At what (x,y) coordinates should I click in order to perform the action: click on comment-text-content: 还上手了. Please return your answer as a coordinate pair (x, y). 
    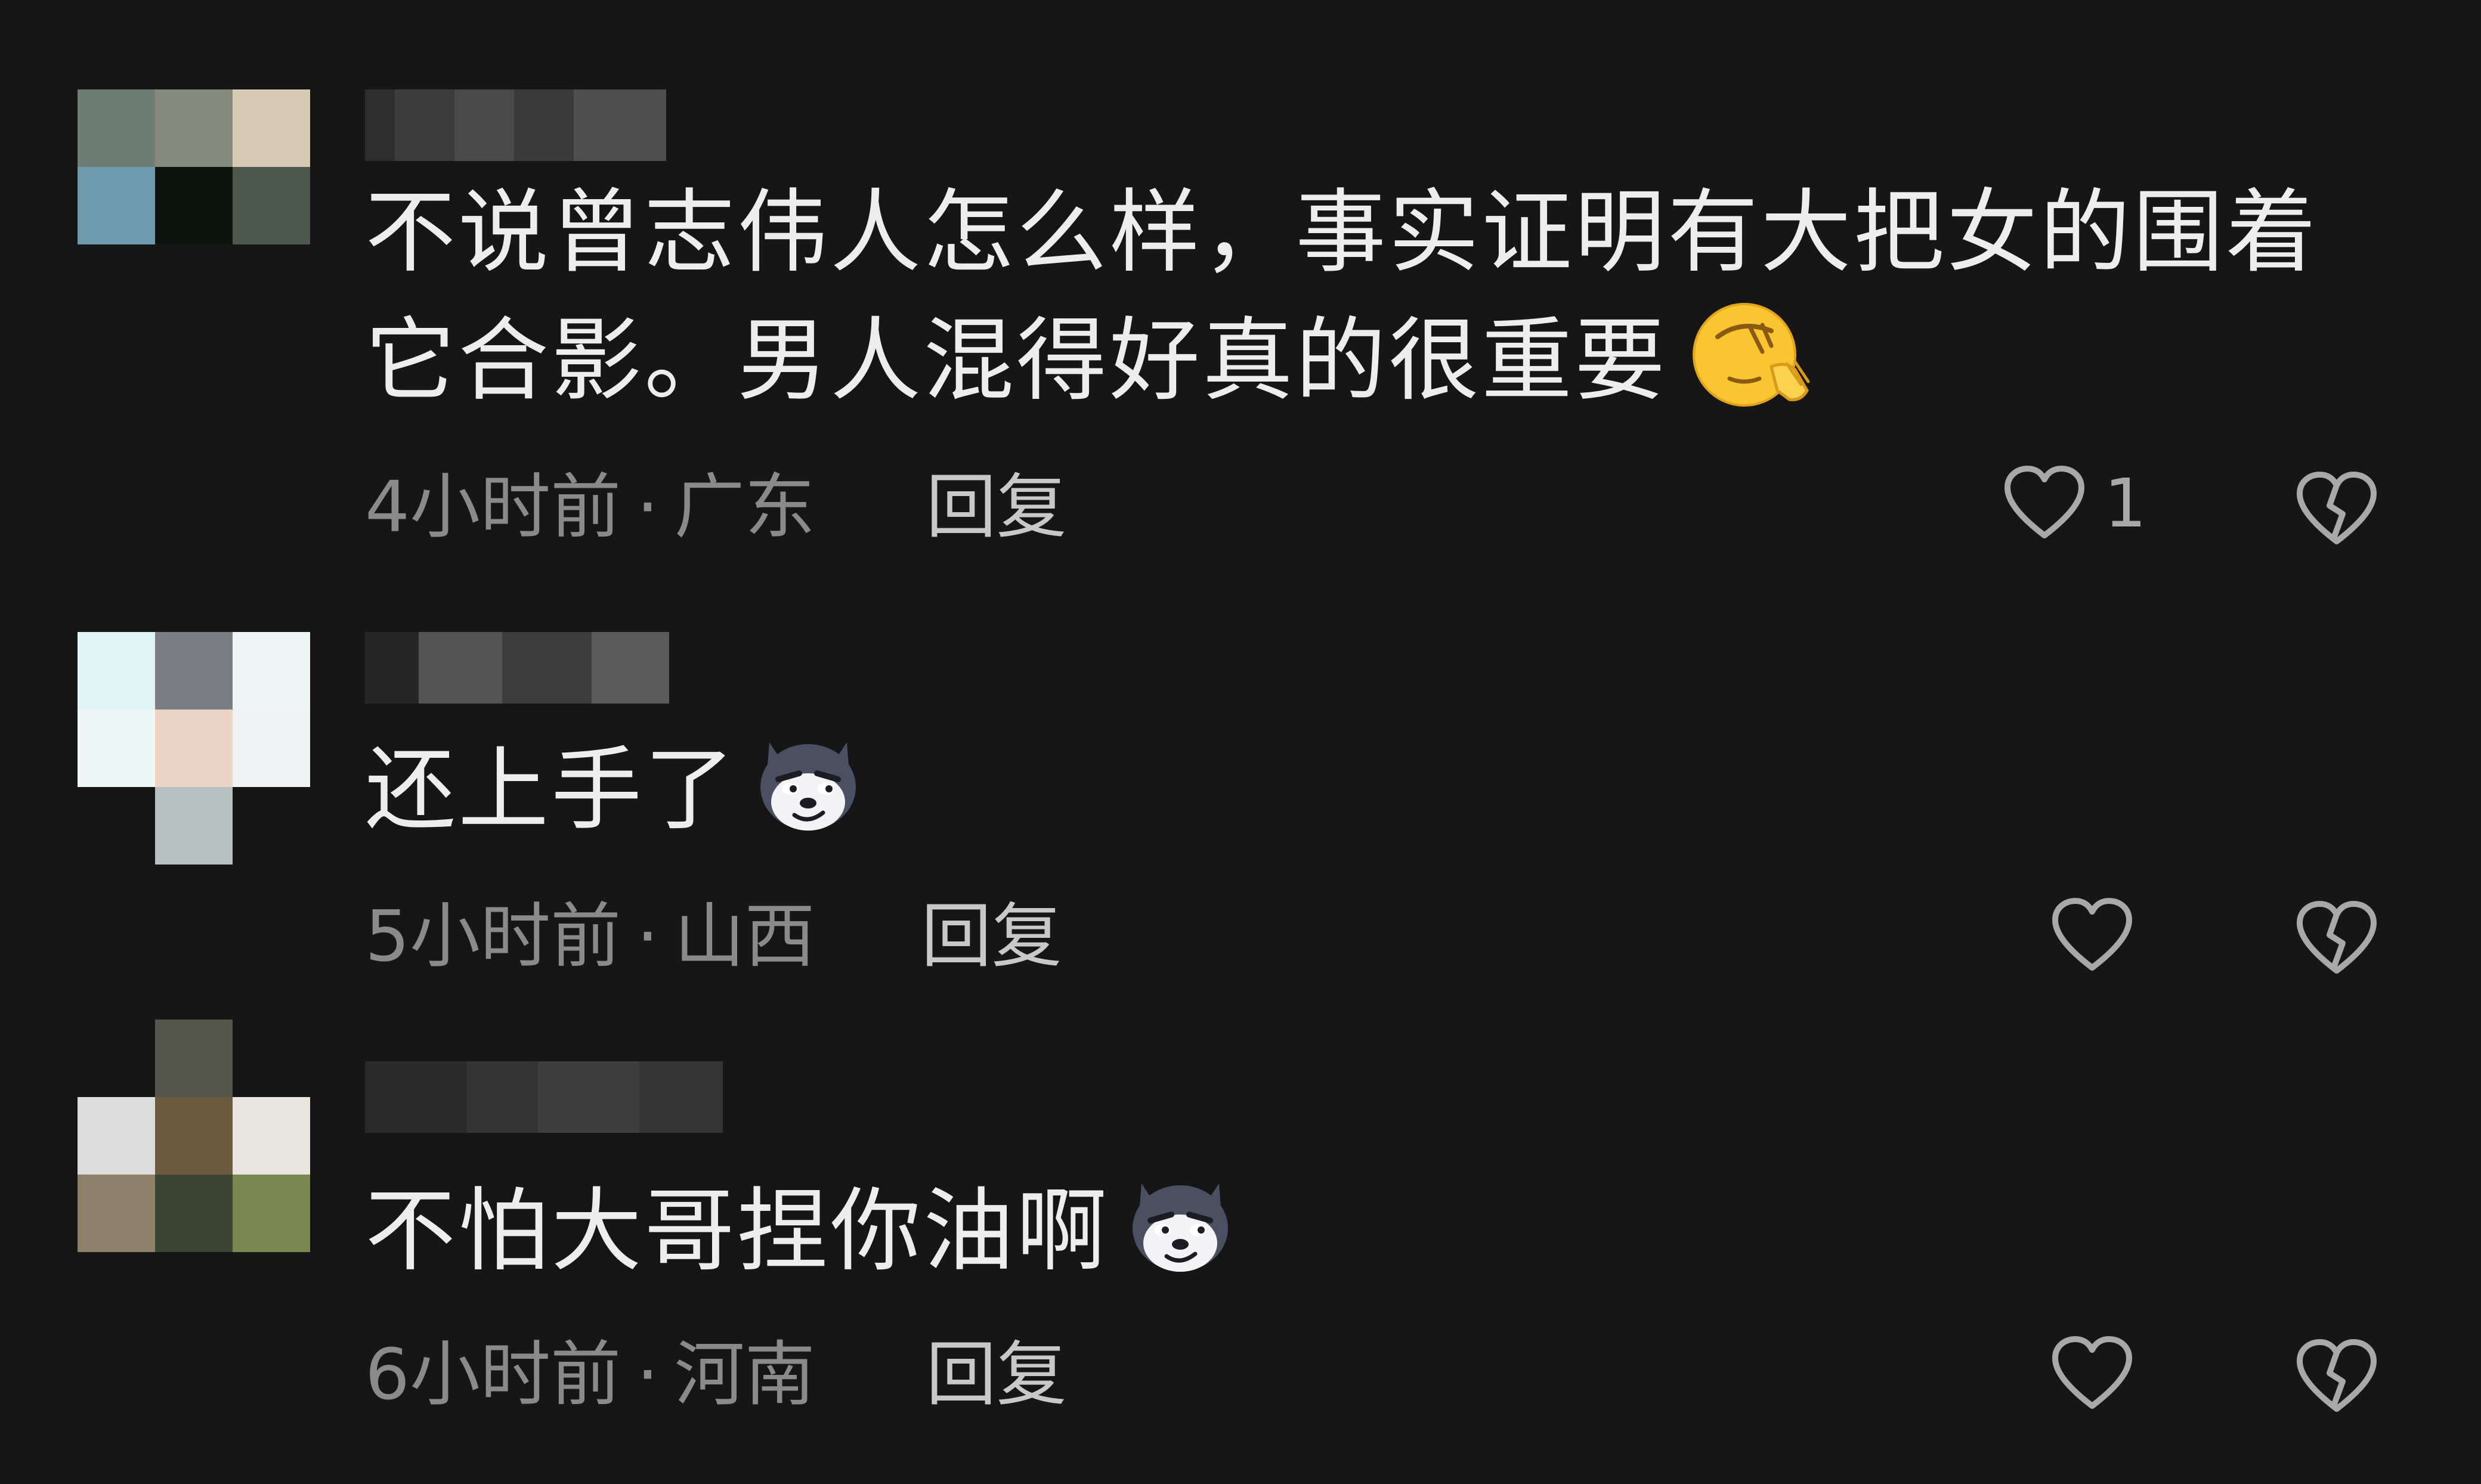
    Looking at the image, I should click on (551, 789).